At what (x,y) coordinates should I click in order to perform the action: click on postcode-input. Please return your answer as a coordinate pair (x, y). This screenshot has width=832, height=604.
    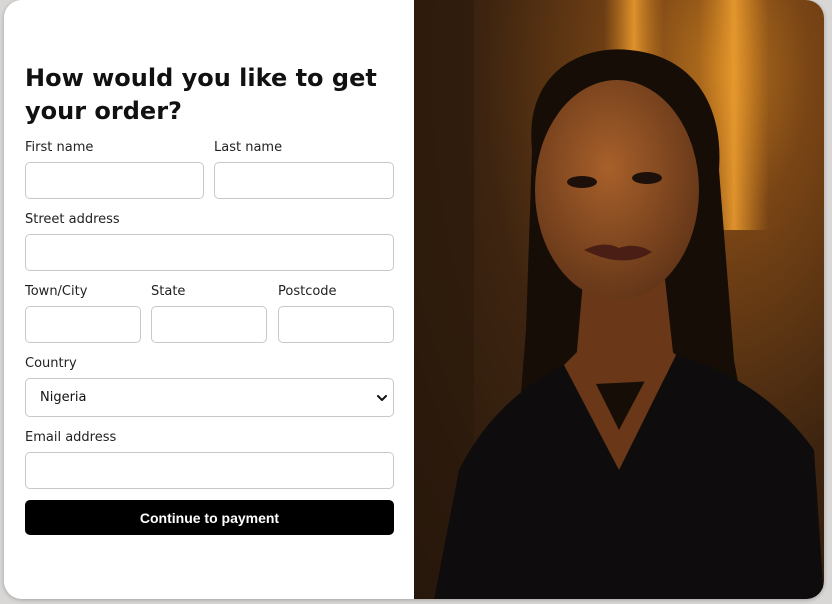
    Looking at the image, I should click on (336, 324).